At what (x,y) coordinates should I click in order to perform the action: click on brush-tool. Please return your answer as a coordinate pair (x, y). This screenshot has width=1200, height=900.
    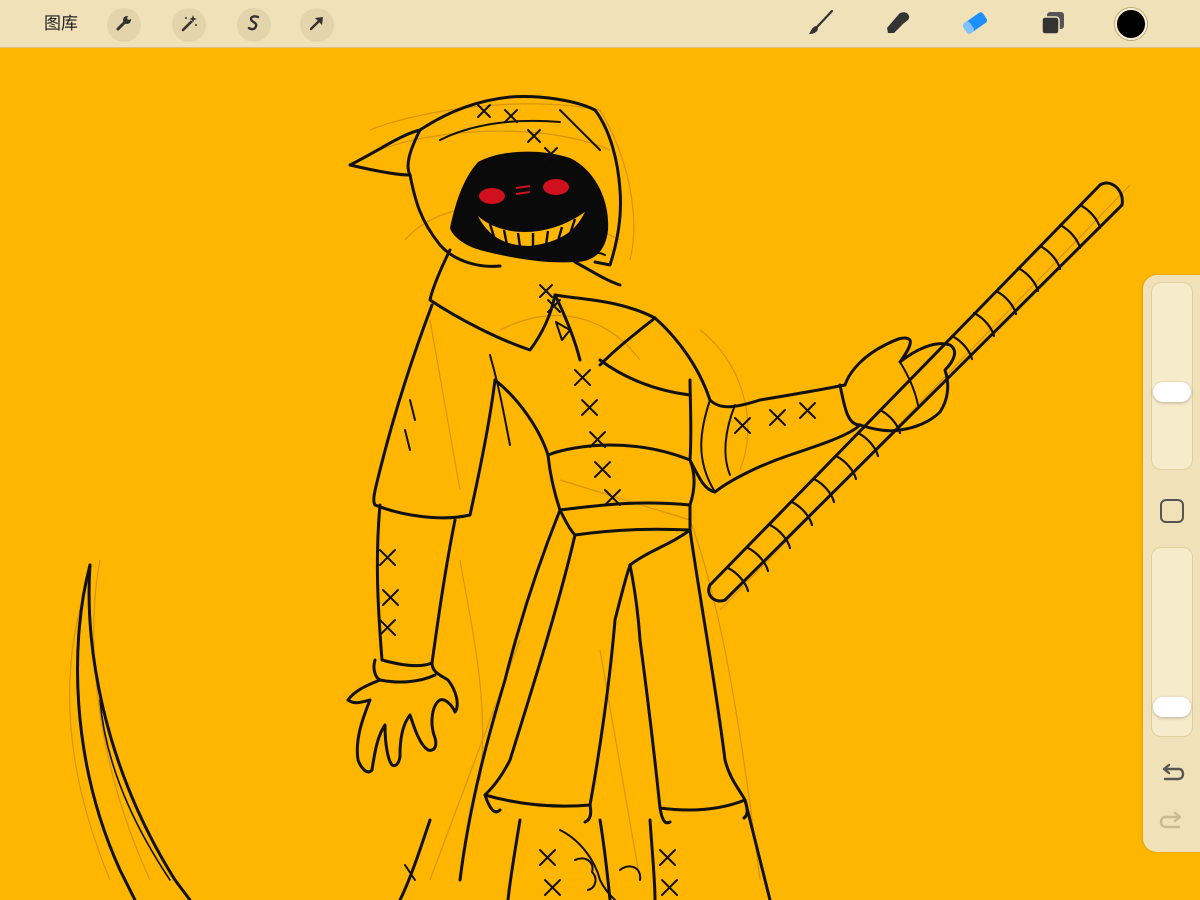
    Looking at the image, I should click on (820, 25).